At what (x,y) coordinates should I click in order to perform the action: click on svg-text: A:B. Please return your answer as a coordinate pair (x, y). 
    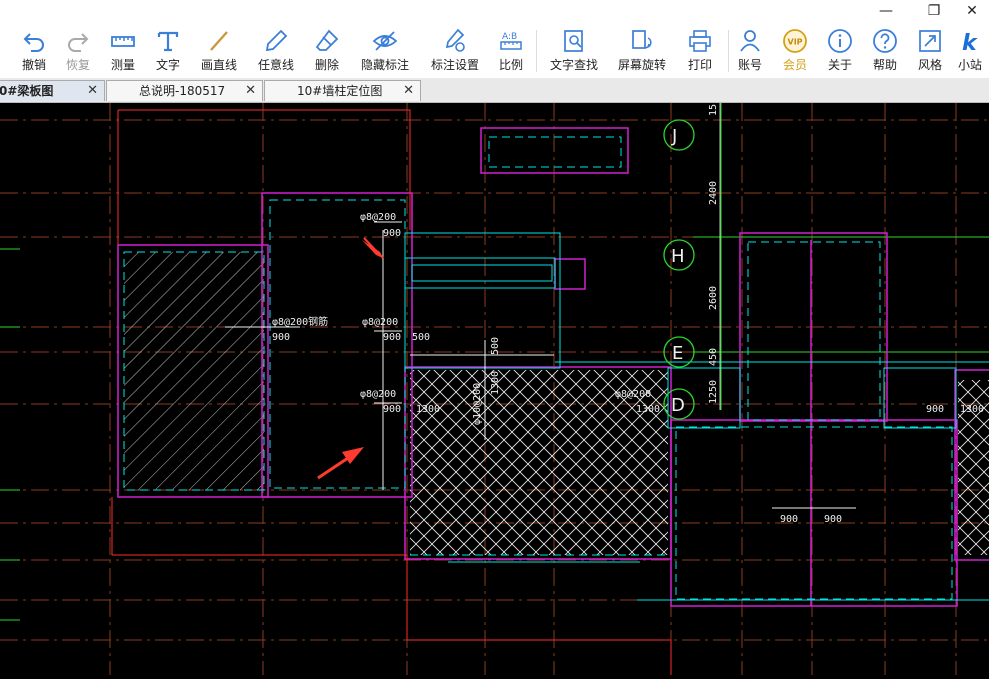
    Looking at the image, I should click on (509, 37).